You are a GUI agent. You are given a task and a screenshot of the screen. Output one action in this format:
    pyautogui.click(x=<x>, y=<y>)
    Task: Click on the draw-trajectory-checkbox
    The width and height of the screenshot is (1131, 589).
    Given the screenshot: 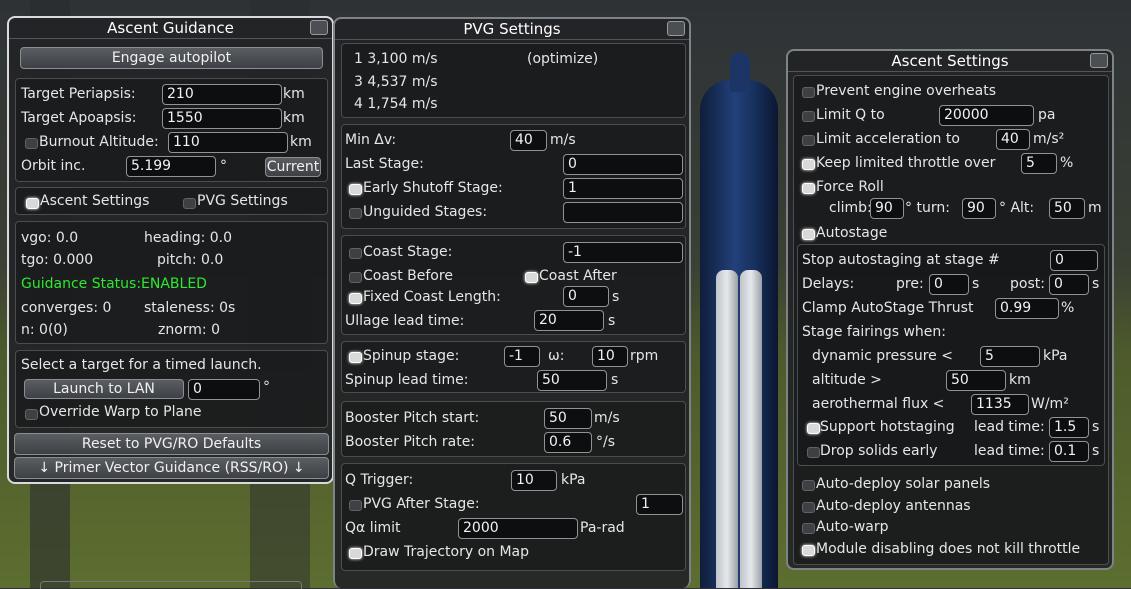 What is the action you would take?
    pyautogui.click(x=355, y=553)
    